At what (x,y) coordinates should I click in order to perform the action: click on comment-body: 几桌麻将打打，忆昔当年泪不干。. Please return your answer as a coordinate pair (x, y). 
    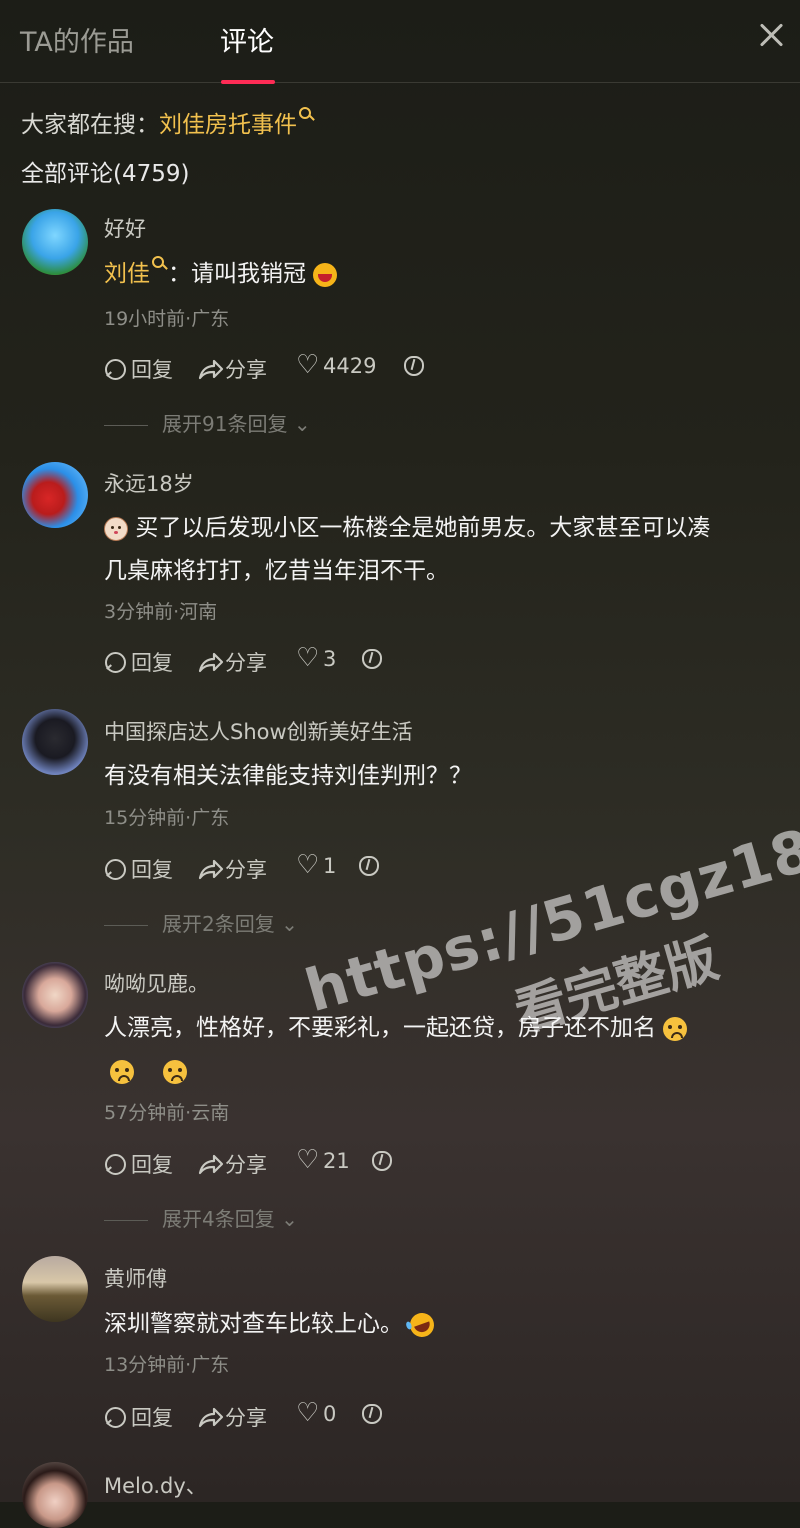
    Looking at the image, I should click on (276, 571).